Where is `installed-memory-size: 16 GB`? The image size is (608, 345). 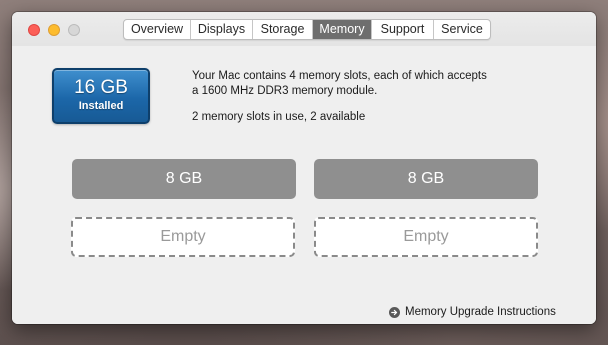
installed-memory-size: 16 GB is located at coordinates (101, 87).